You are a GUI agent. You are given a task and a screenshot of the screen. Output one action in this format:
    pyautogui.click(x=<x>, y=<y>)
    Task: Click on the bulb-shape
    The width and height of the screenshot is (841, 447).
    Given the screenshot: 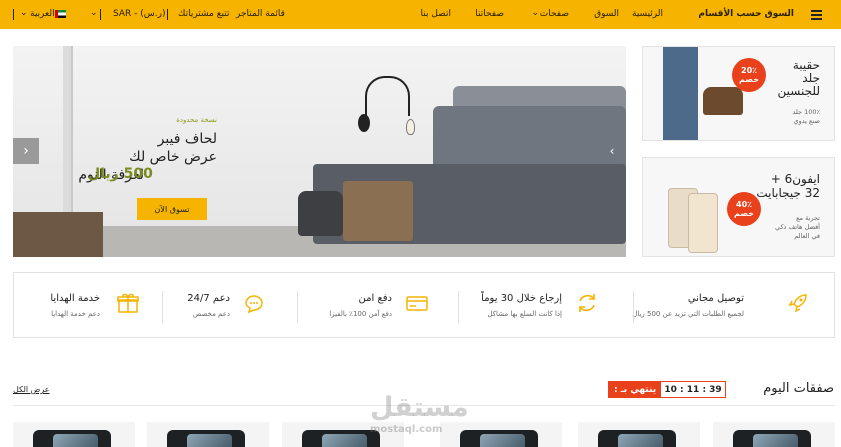 What is the action you would take?
    pyautogui.click(x=410, y=127)
    